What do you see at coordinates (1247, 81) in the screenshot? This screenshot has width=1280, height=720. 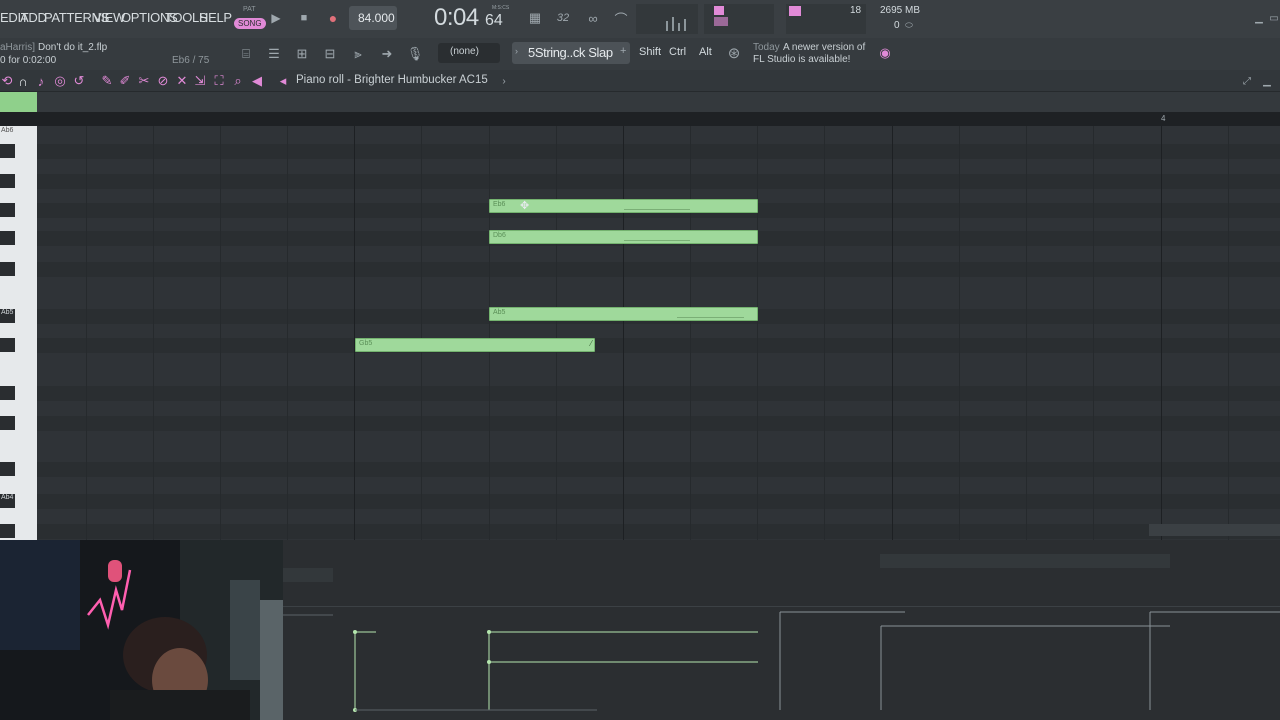 I see `detach-icon: ⤢` at bounding box center [1247, 81].